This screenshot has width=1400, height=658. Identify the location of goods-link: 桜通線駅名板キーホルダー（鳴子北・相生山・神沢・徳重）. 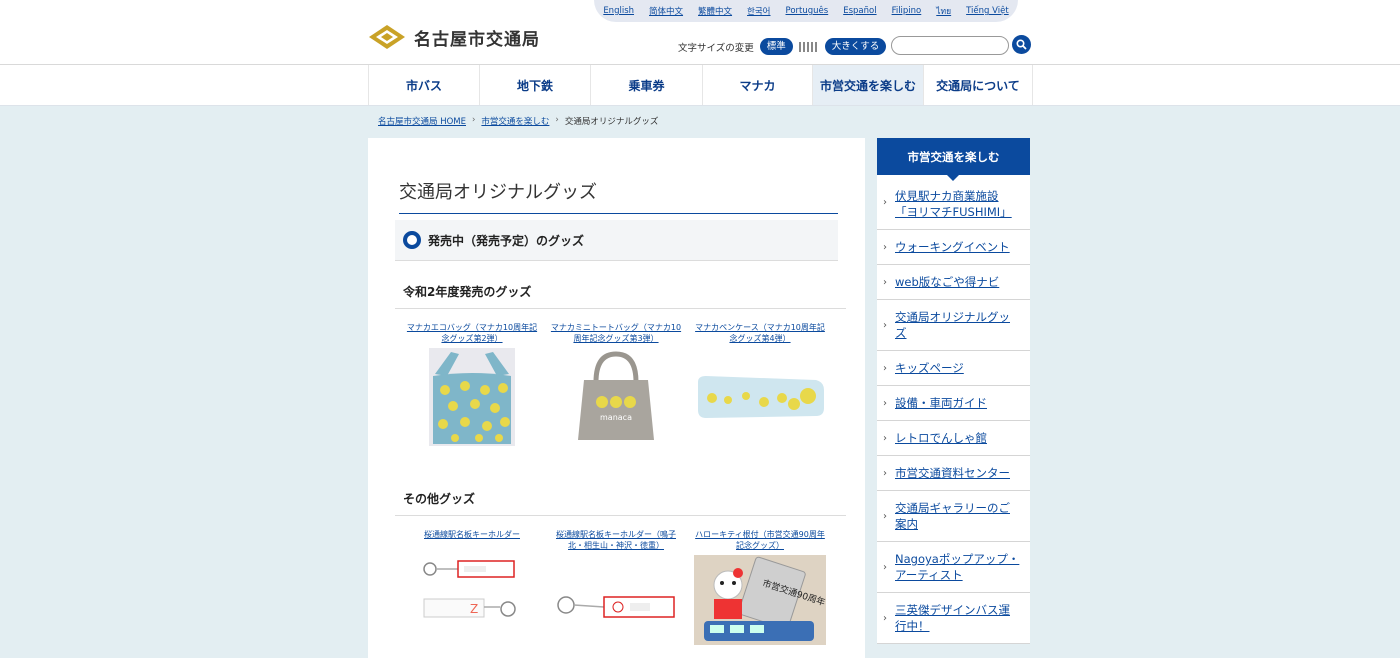
(616, 540).